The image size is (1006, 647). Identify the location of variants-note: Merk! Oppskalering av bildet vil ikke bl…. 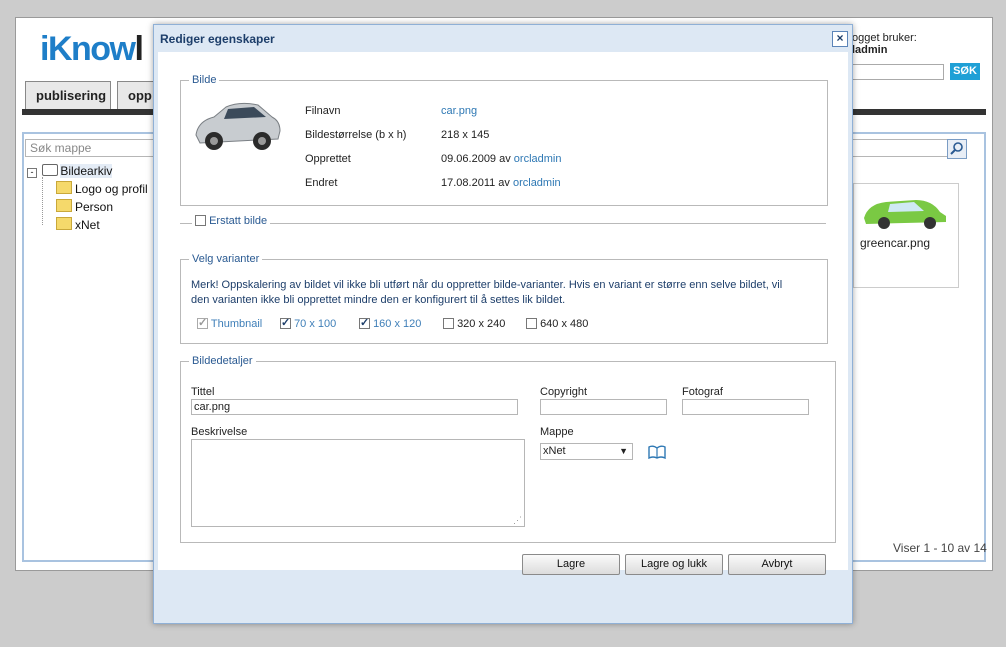
(487, 292).